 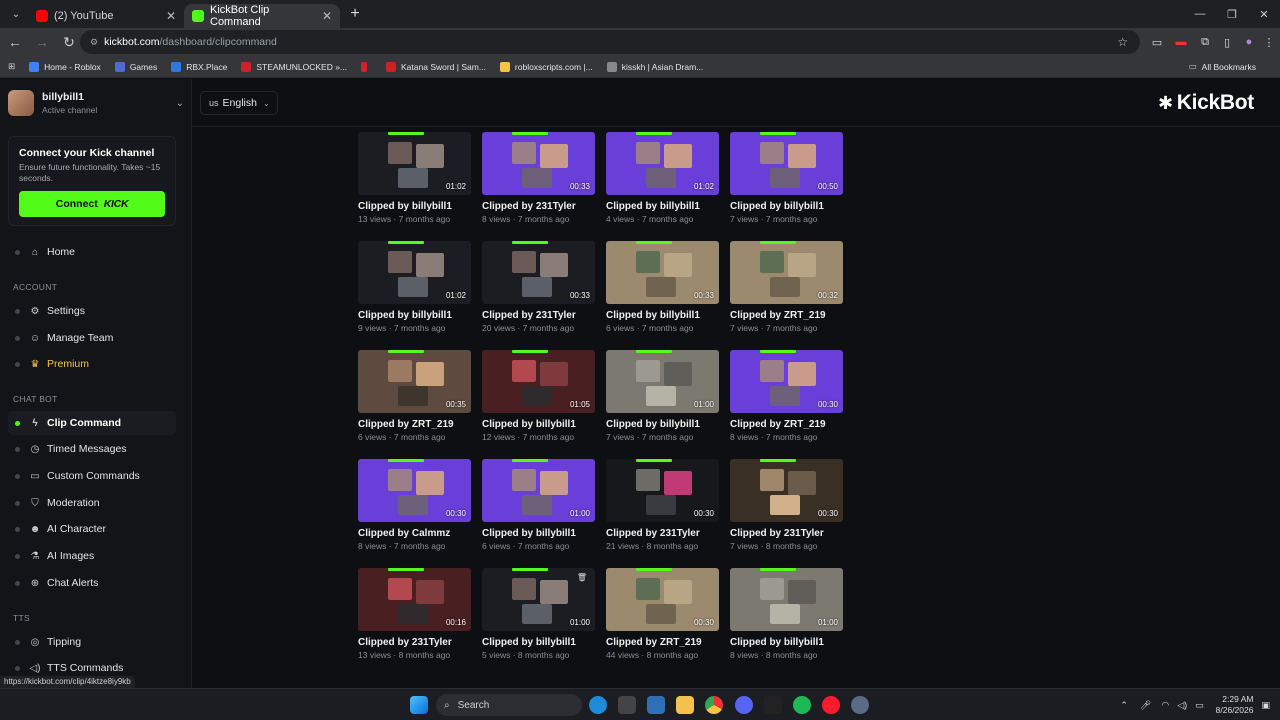 What do you see at coordinates (831, 705) in the screenshot?
I see `opera-icon` at bounding box center [831, 705].